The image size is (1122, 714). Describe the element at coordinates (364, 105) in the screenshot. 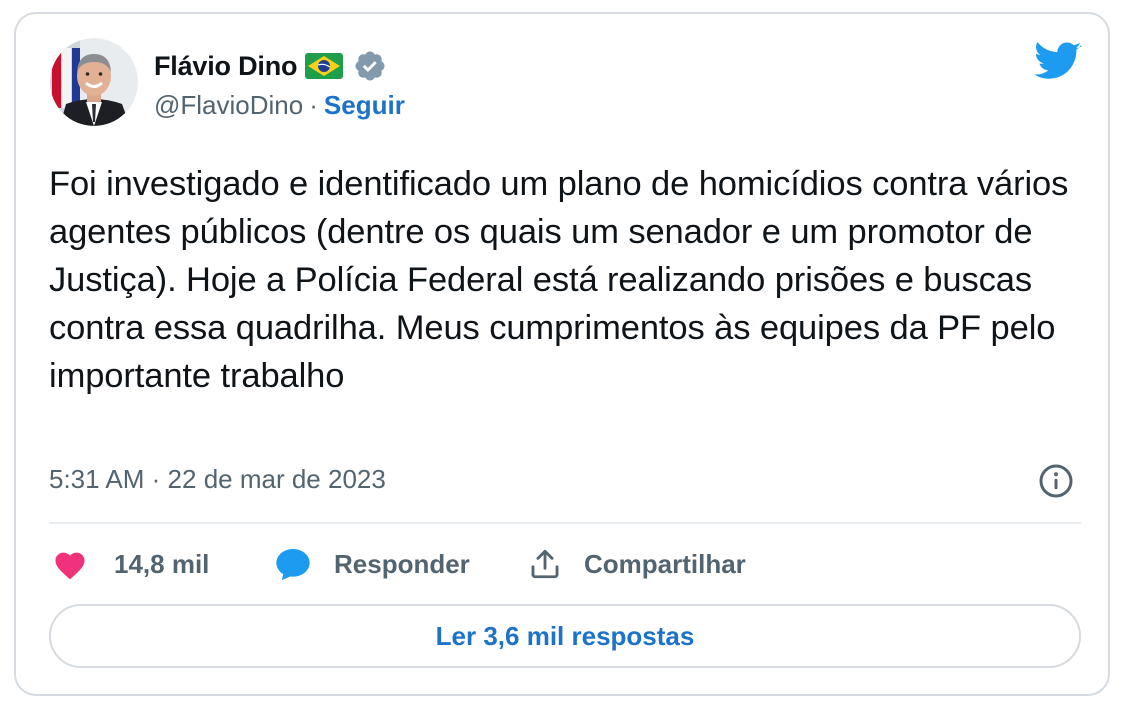

I see `follow-button: Seguir` at that location.